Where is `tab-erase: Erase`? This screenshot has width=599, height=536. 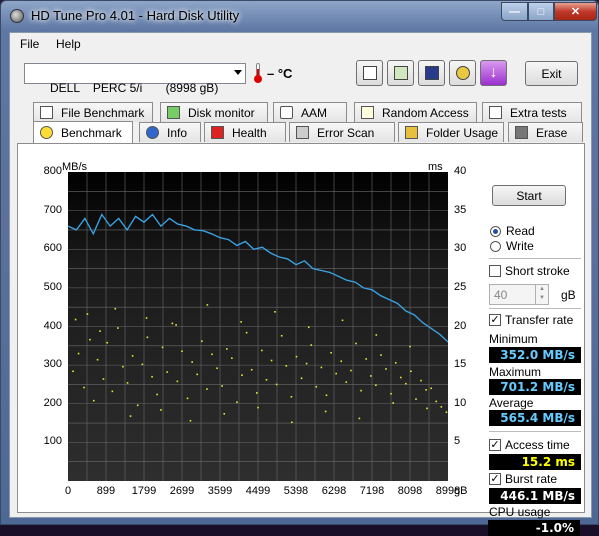
tab-erase: Erase is located at coordinates (545, 132).